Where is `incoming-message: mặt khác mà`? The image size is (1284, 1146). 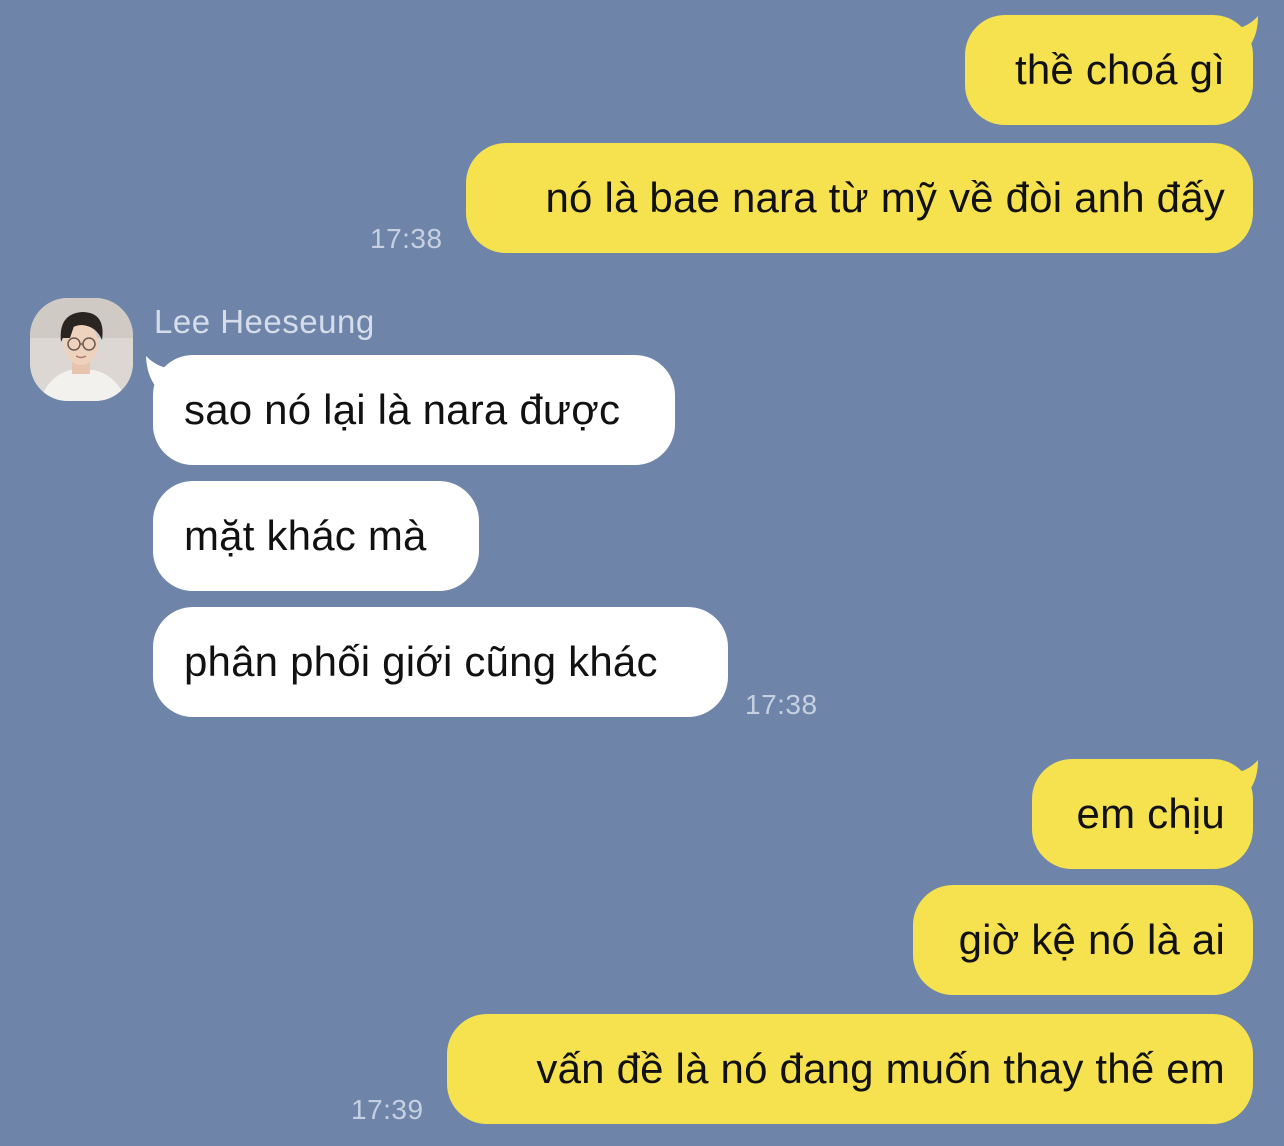 incoming-message: mặt khác mà is located at coordinates (316, 536).